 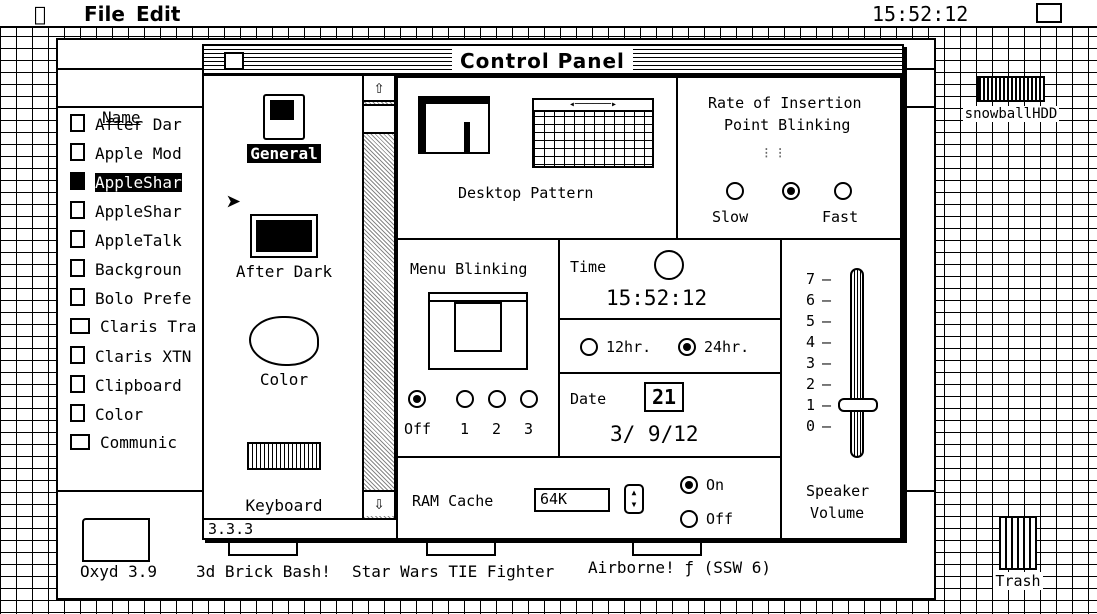 What do you see at coordinates (858, 405) in the screenshot?
I see `volume-slider-knob` at bounding box center [858, 405].